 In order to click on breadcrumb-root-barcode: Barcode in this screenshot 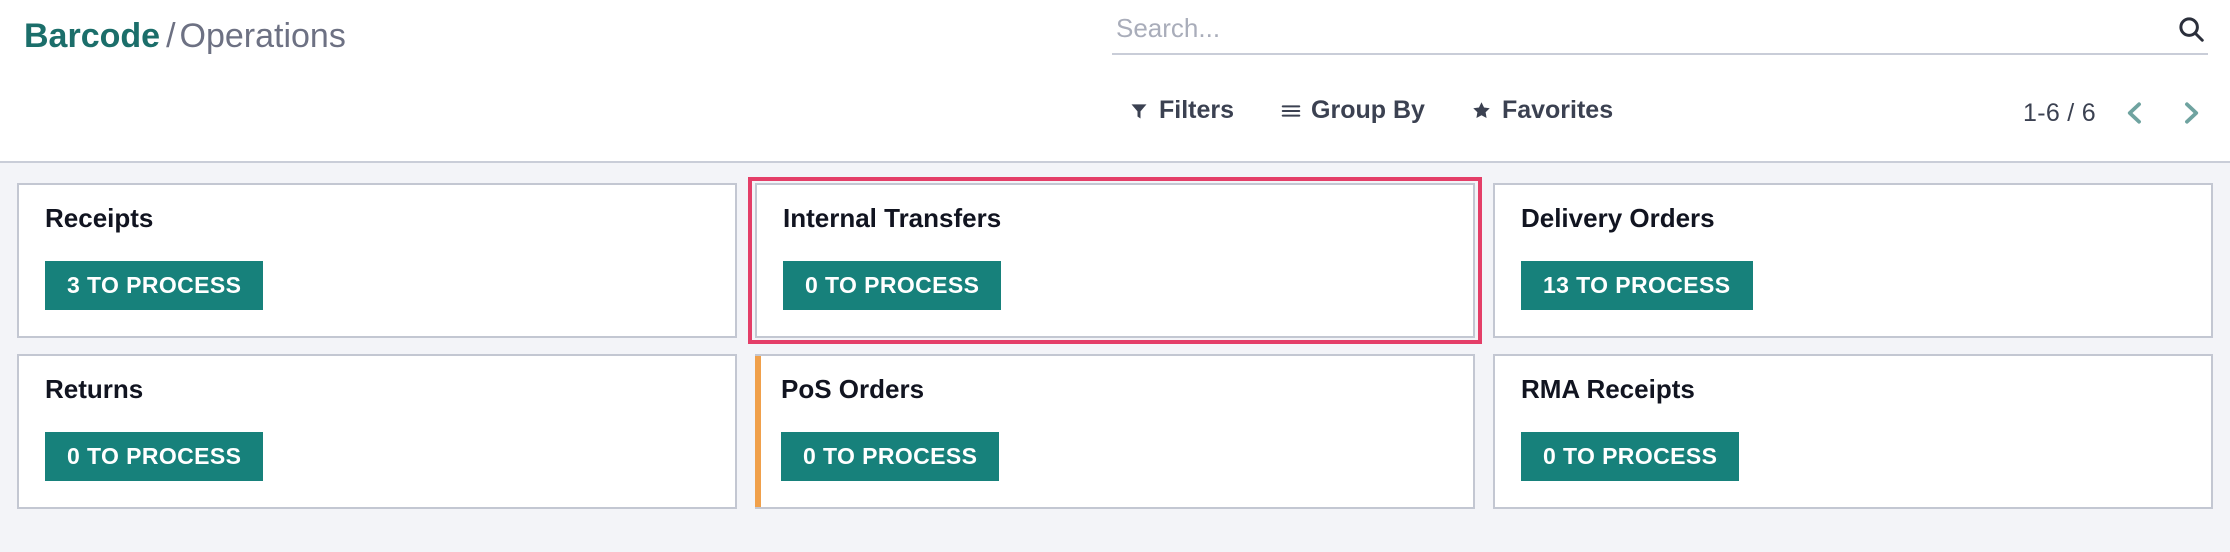, I will do `click(92, 36)`.